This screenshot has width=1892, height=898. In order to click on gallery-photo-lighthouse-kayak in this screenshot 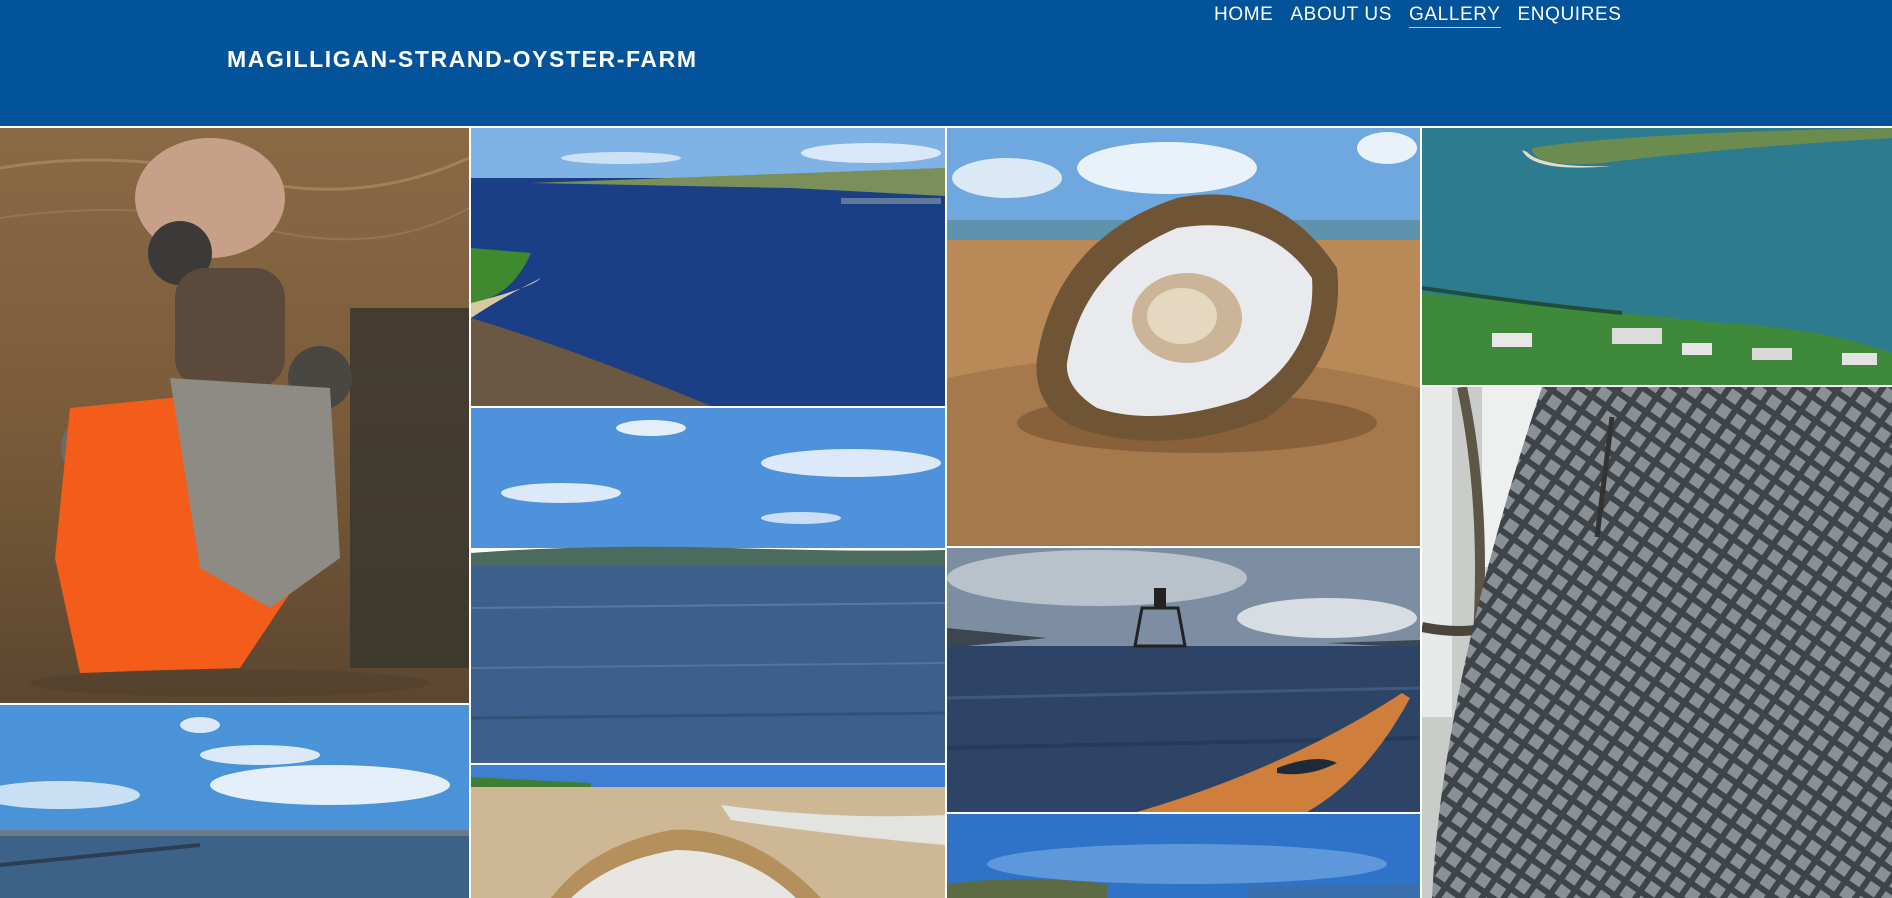, I will do `click(1183, 680)`.